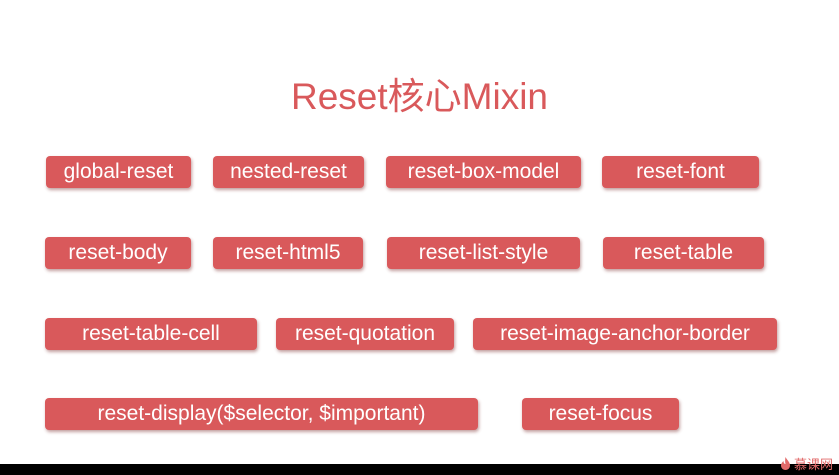 This screenshot has width=839, height=475. Describe the element at coordinates (600, 414) in the screenshot. I see `chip-reset-focus: reset-focus` at that location.